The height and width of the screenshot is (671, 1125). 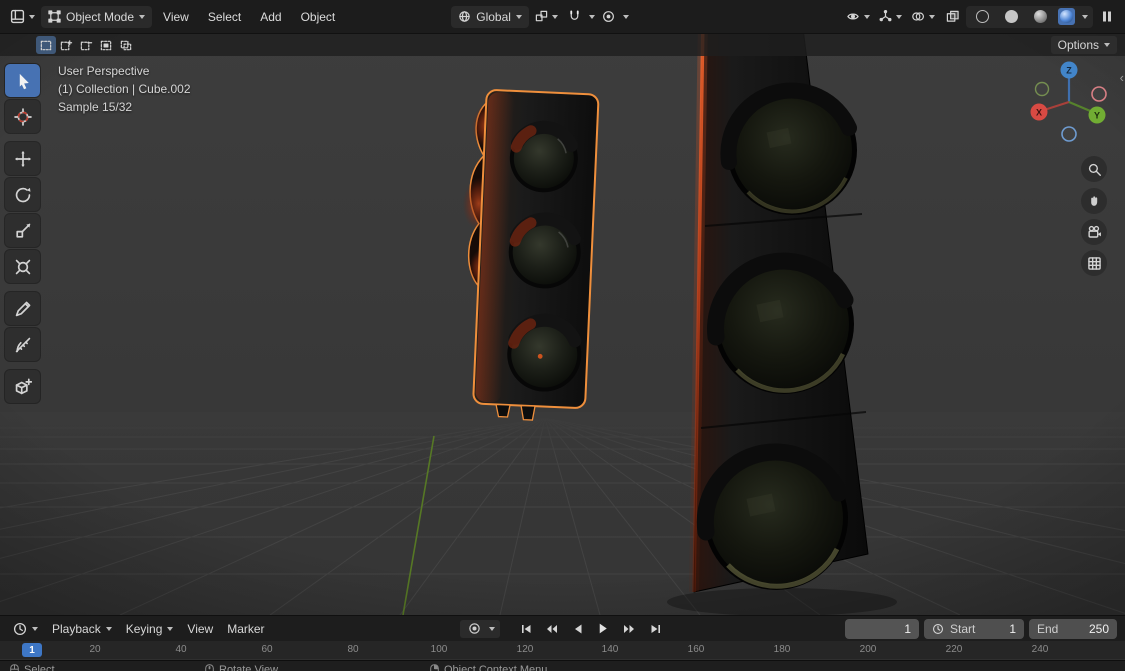 I want to click on view-perspective-label: User Perspective, so click(x=104, y=71).